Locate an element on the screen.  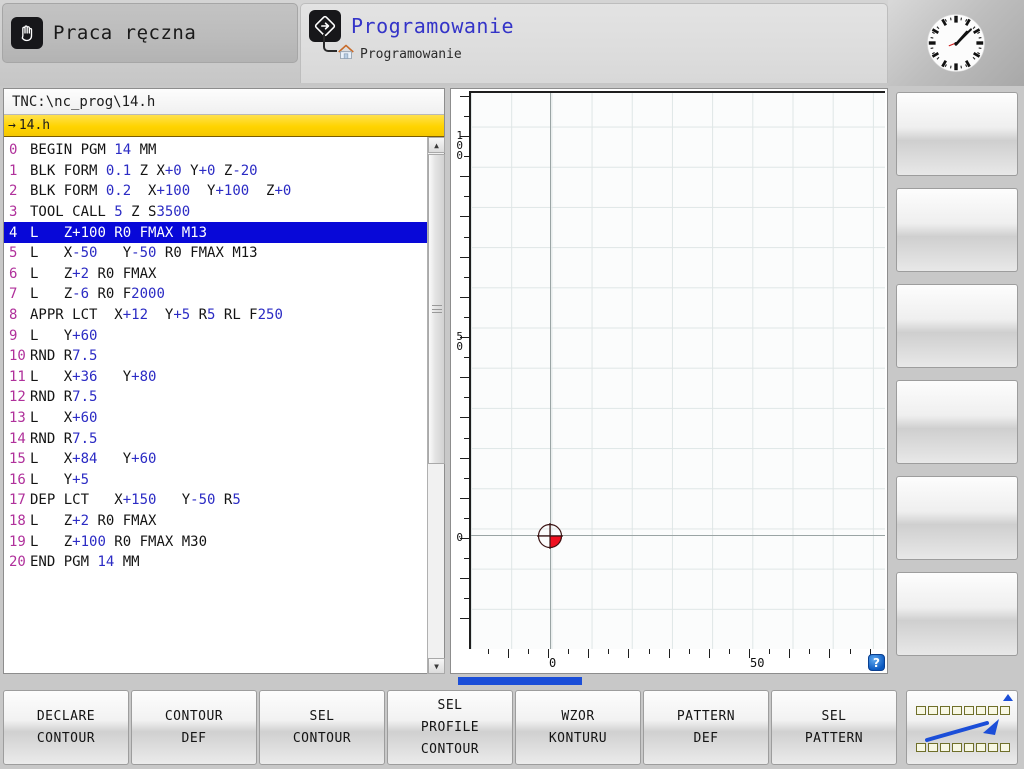
program-line-text: BLK FORM 0.2 X+100 Y+100 Z+0 is located at coordinates (161, 191).